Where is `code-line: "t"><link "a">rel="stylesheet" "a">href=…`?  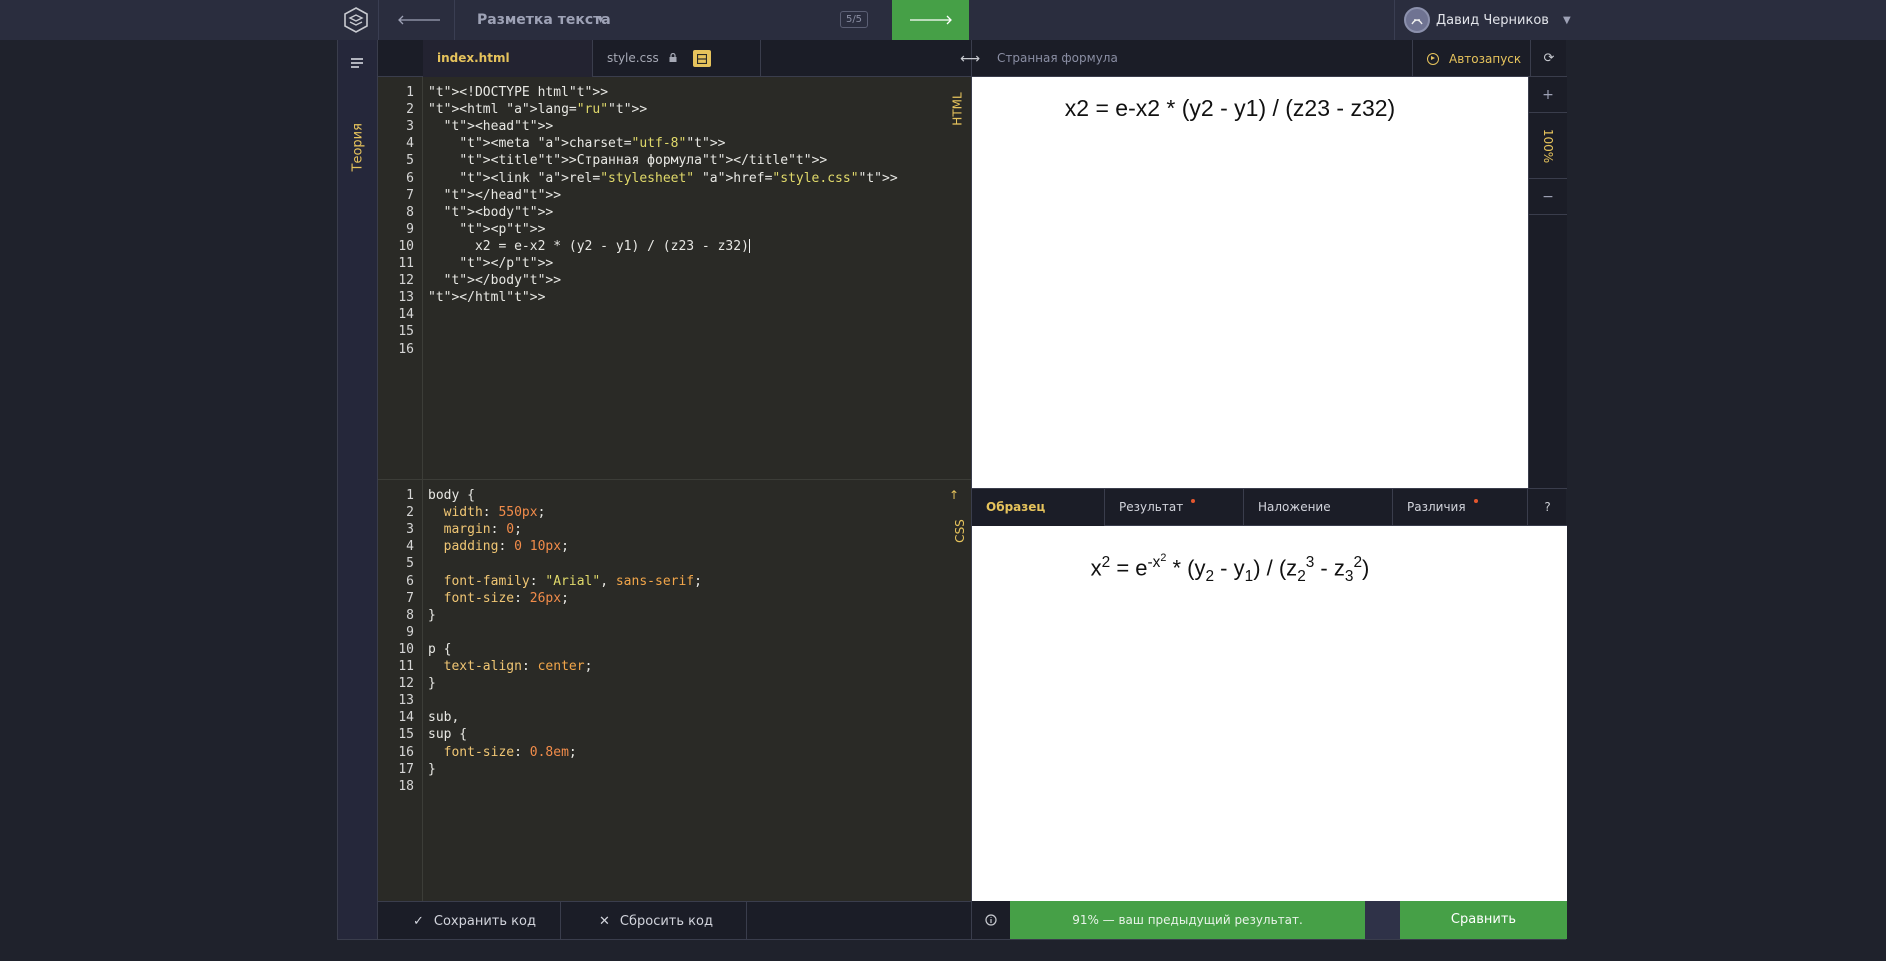
code-line: "t"><link "a">rel="stylesheet" "a">href=… is located at coordinates (662, 178).